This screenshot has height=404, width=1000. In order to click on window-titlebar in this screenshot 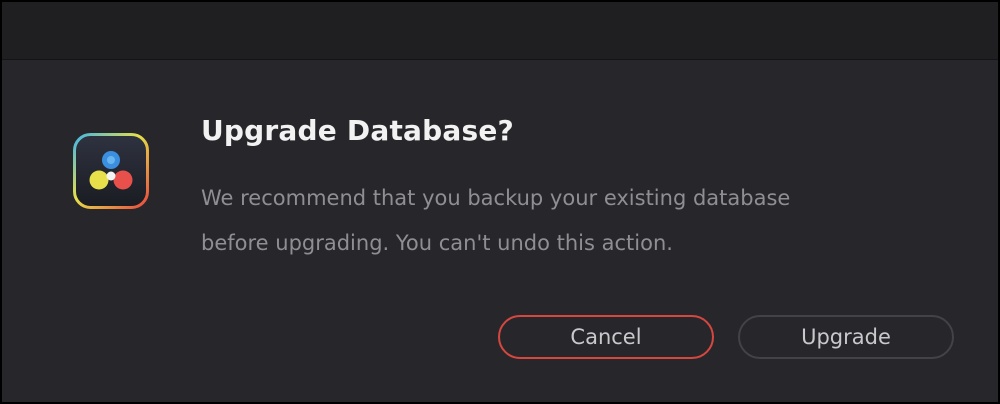, I will do `click(500, 31)`.